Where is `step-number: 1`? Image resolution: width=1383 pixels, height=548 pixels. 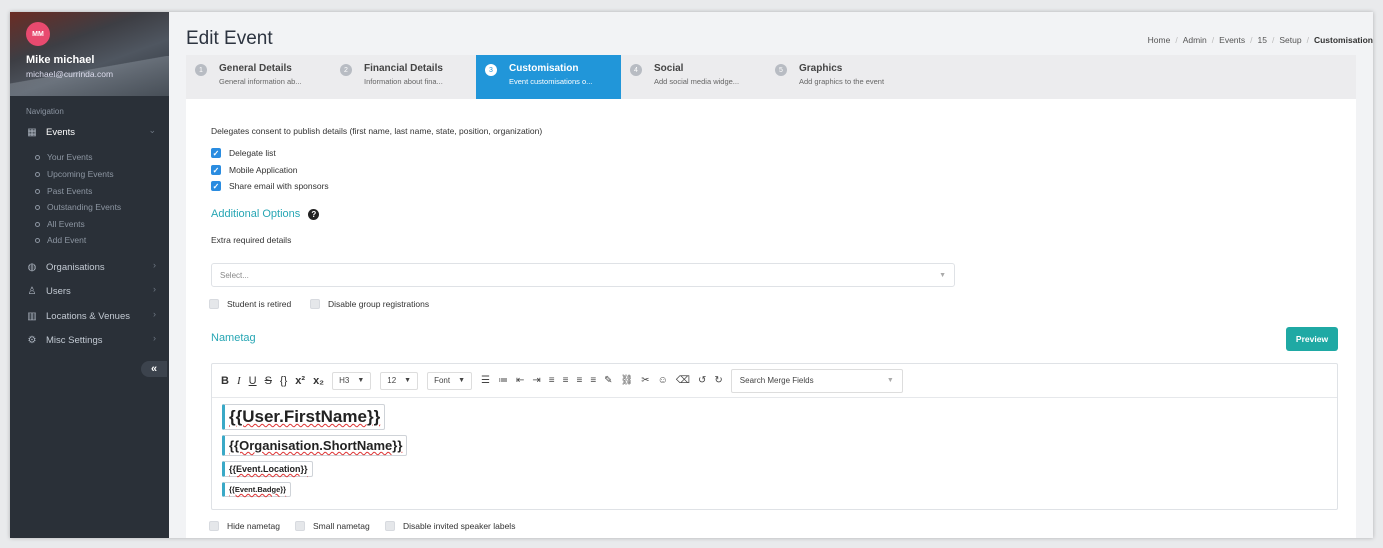 step-number: 1 is located at coordinates (201, 70).